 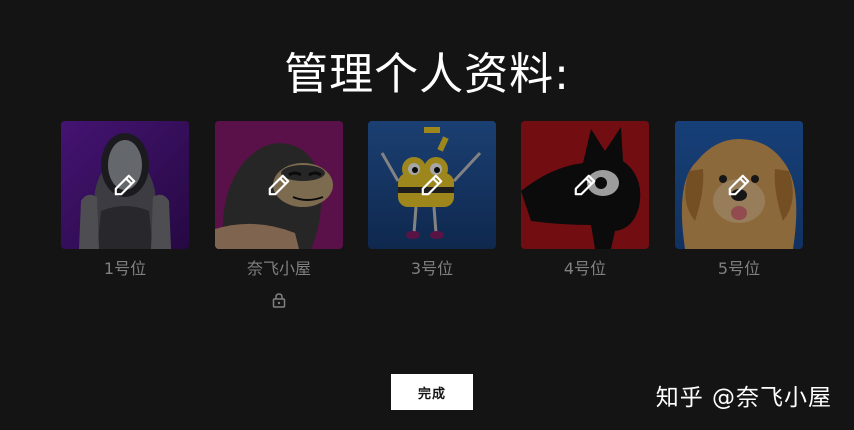 I want to click on profile-name: 5号位, so click(x=739, y=268).